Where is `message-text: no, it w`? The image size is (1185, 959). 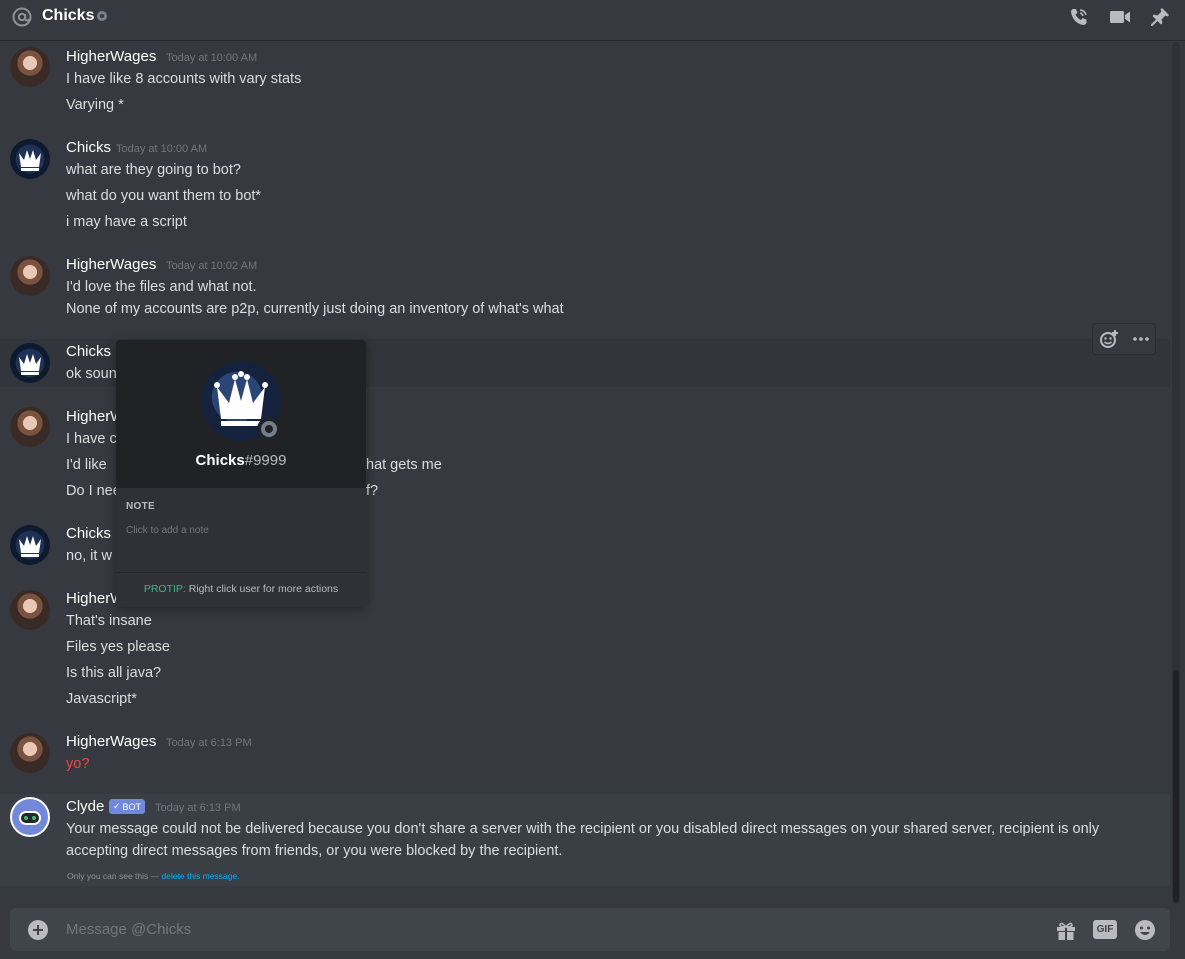
message-text: no, it w is located at coordinates (89, 556).